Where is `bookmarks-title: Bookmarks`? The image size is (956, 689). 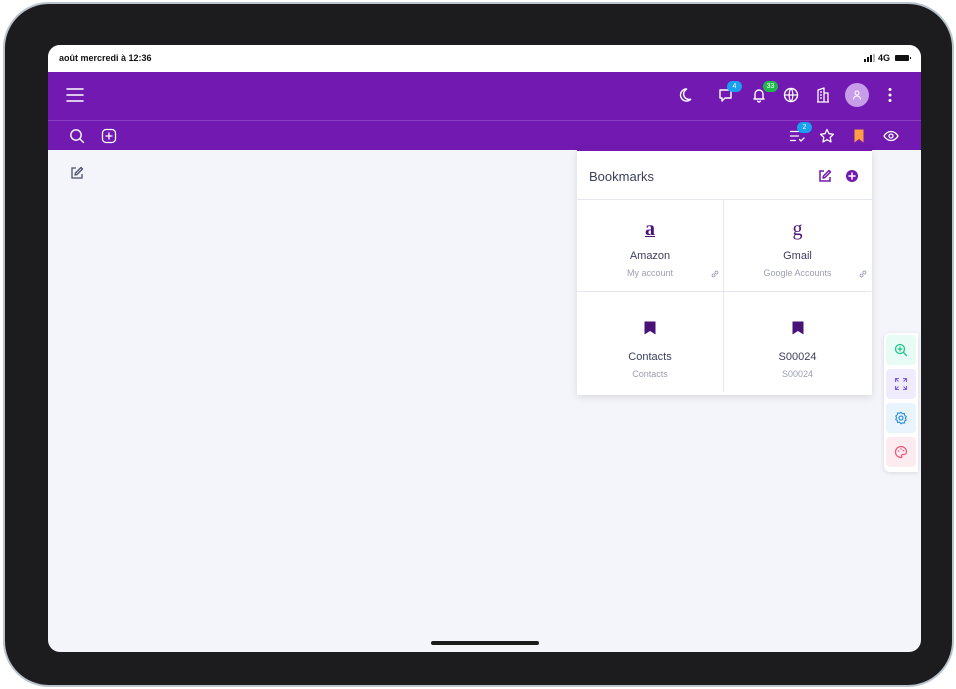
bookmarks-title: Bookmarks is located at coordinates (622, 176).